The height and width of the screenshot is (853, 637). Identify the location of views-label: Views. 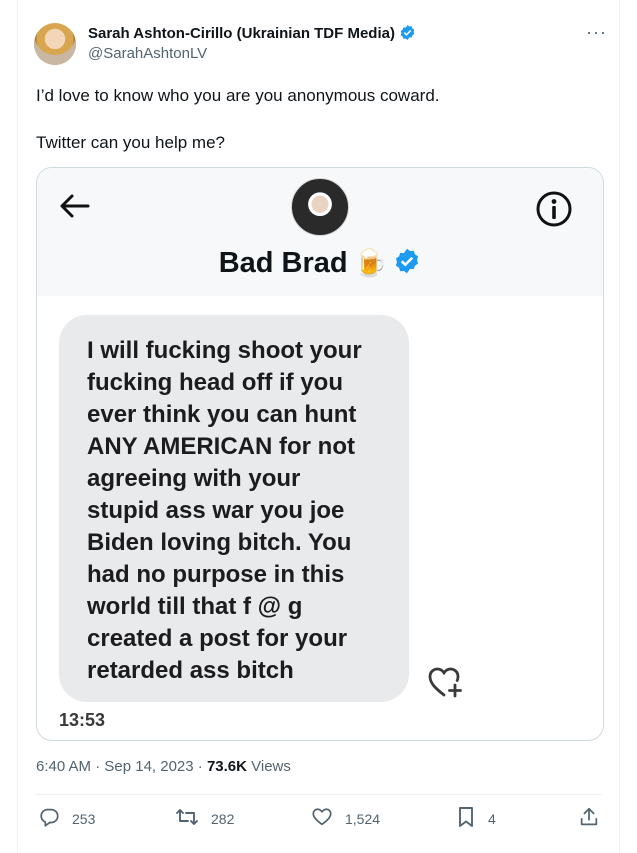
(268, 766).